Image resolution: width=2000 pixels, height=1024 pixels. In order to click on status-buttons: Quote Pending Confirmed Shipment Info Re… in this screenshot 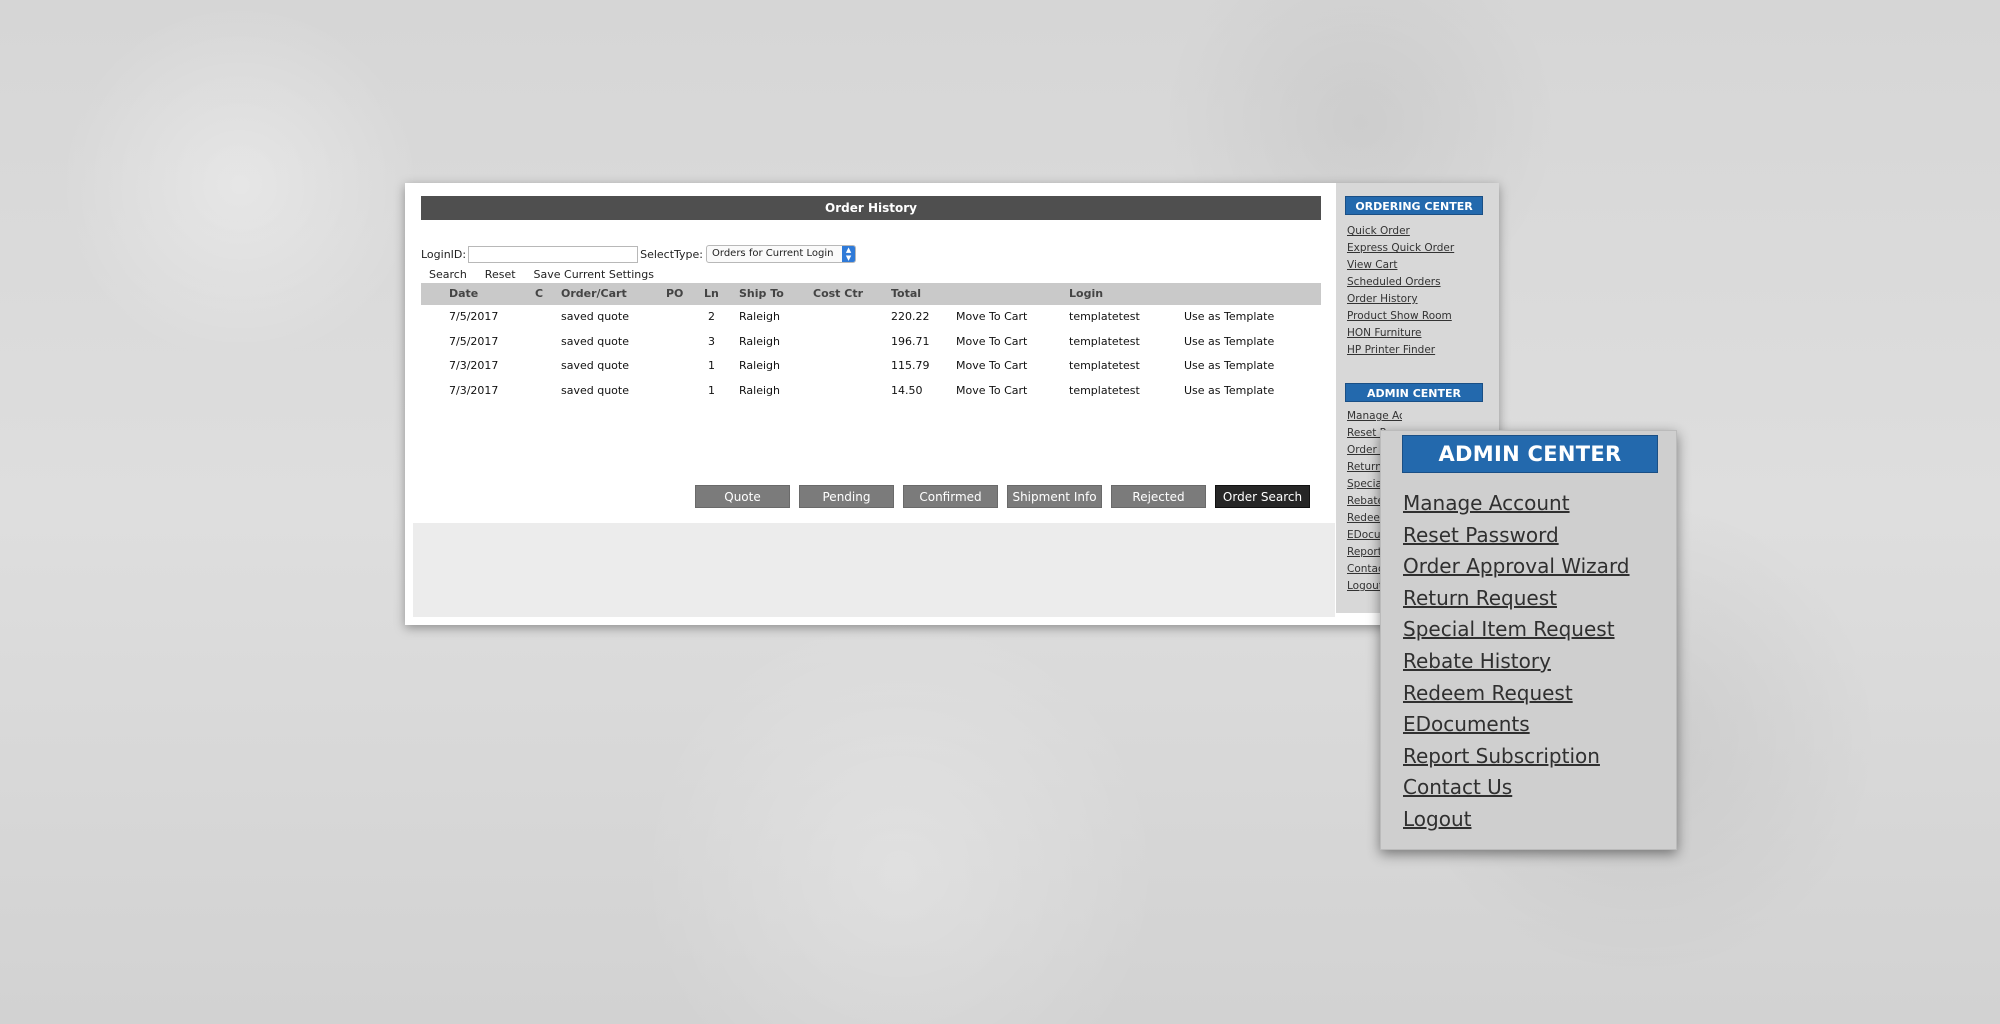, I will do `click(1002, 496)`.